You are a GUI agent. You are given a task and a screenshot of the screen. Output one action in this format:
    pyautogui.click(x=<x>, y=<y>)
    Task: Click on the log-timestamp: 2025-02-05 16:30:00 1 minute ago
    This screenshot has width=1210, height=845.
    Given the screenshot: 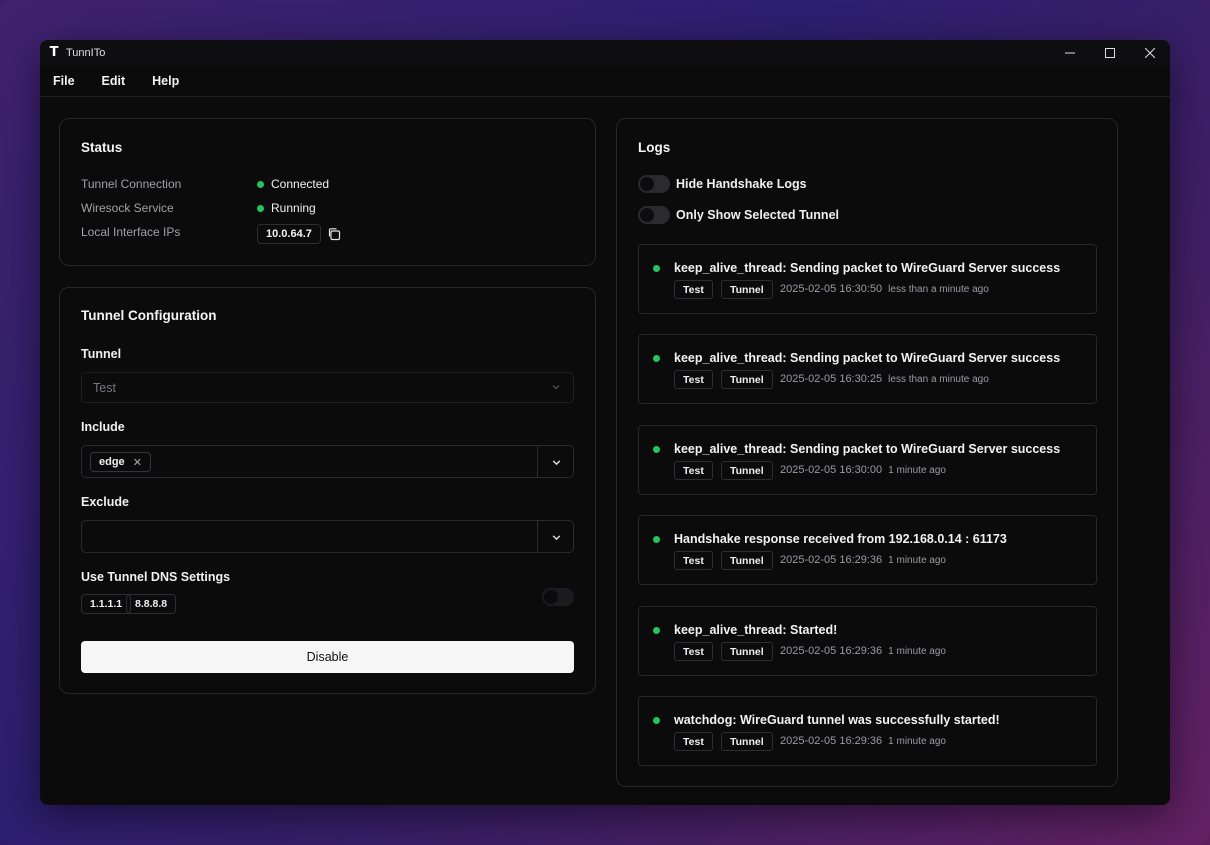 What is the action you would take?
    pyautogui.click(x=863, y=470)
    